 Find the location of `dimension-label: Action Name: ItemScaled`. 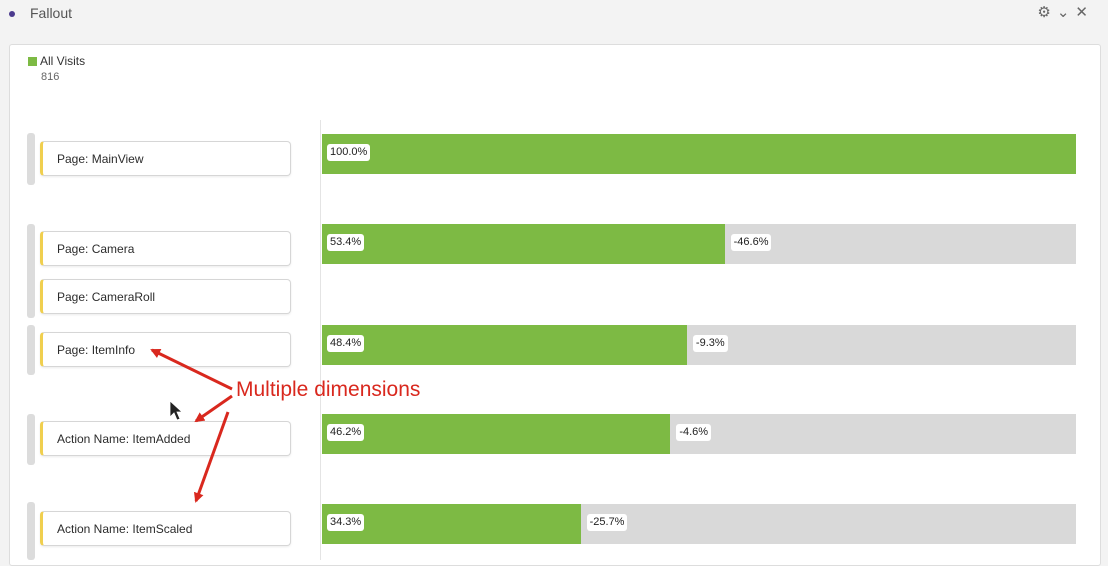

dimension-label: Action Name: ItemScaled is located at coordinates (125, 529).